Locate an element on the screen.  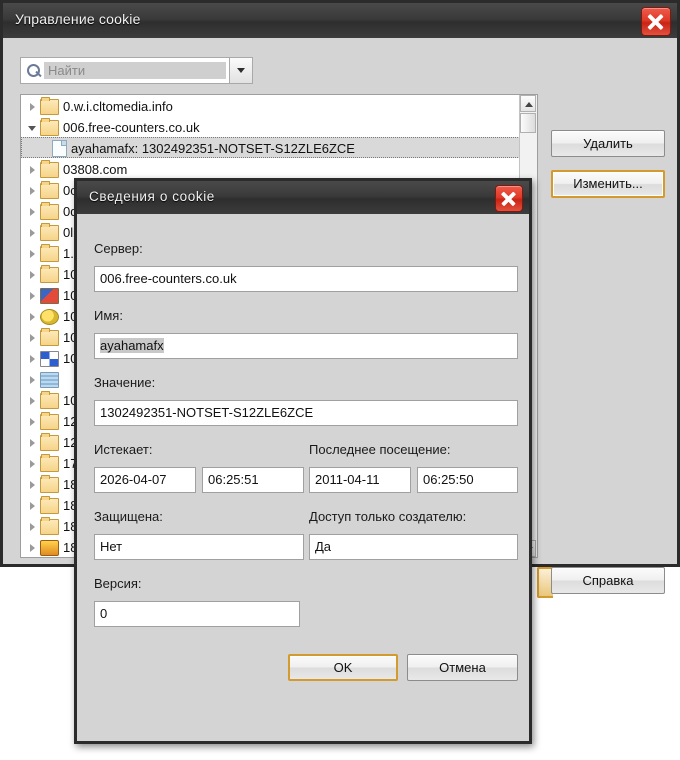
chevron-down-icon is located at coordinates (241, 70).